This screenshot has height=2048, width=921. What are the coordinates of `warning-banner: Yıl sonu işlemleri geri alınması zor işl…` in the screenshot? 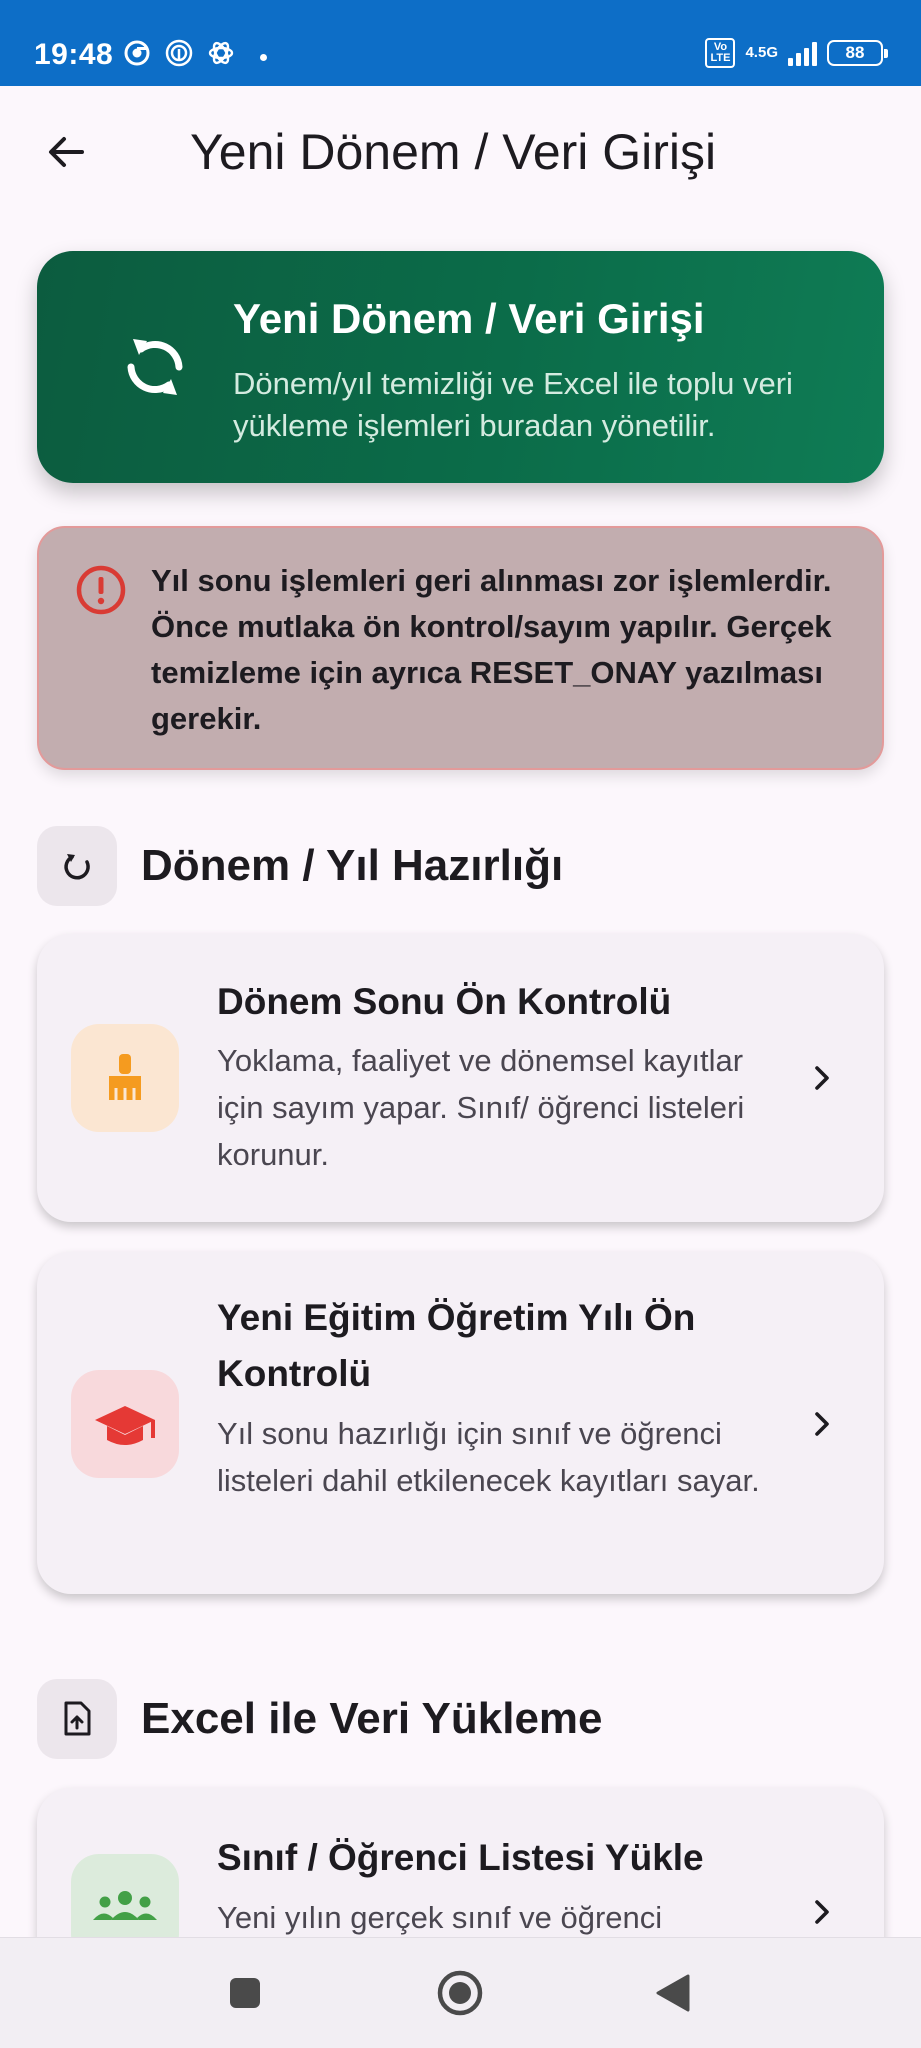 It's located at (460, 648).